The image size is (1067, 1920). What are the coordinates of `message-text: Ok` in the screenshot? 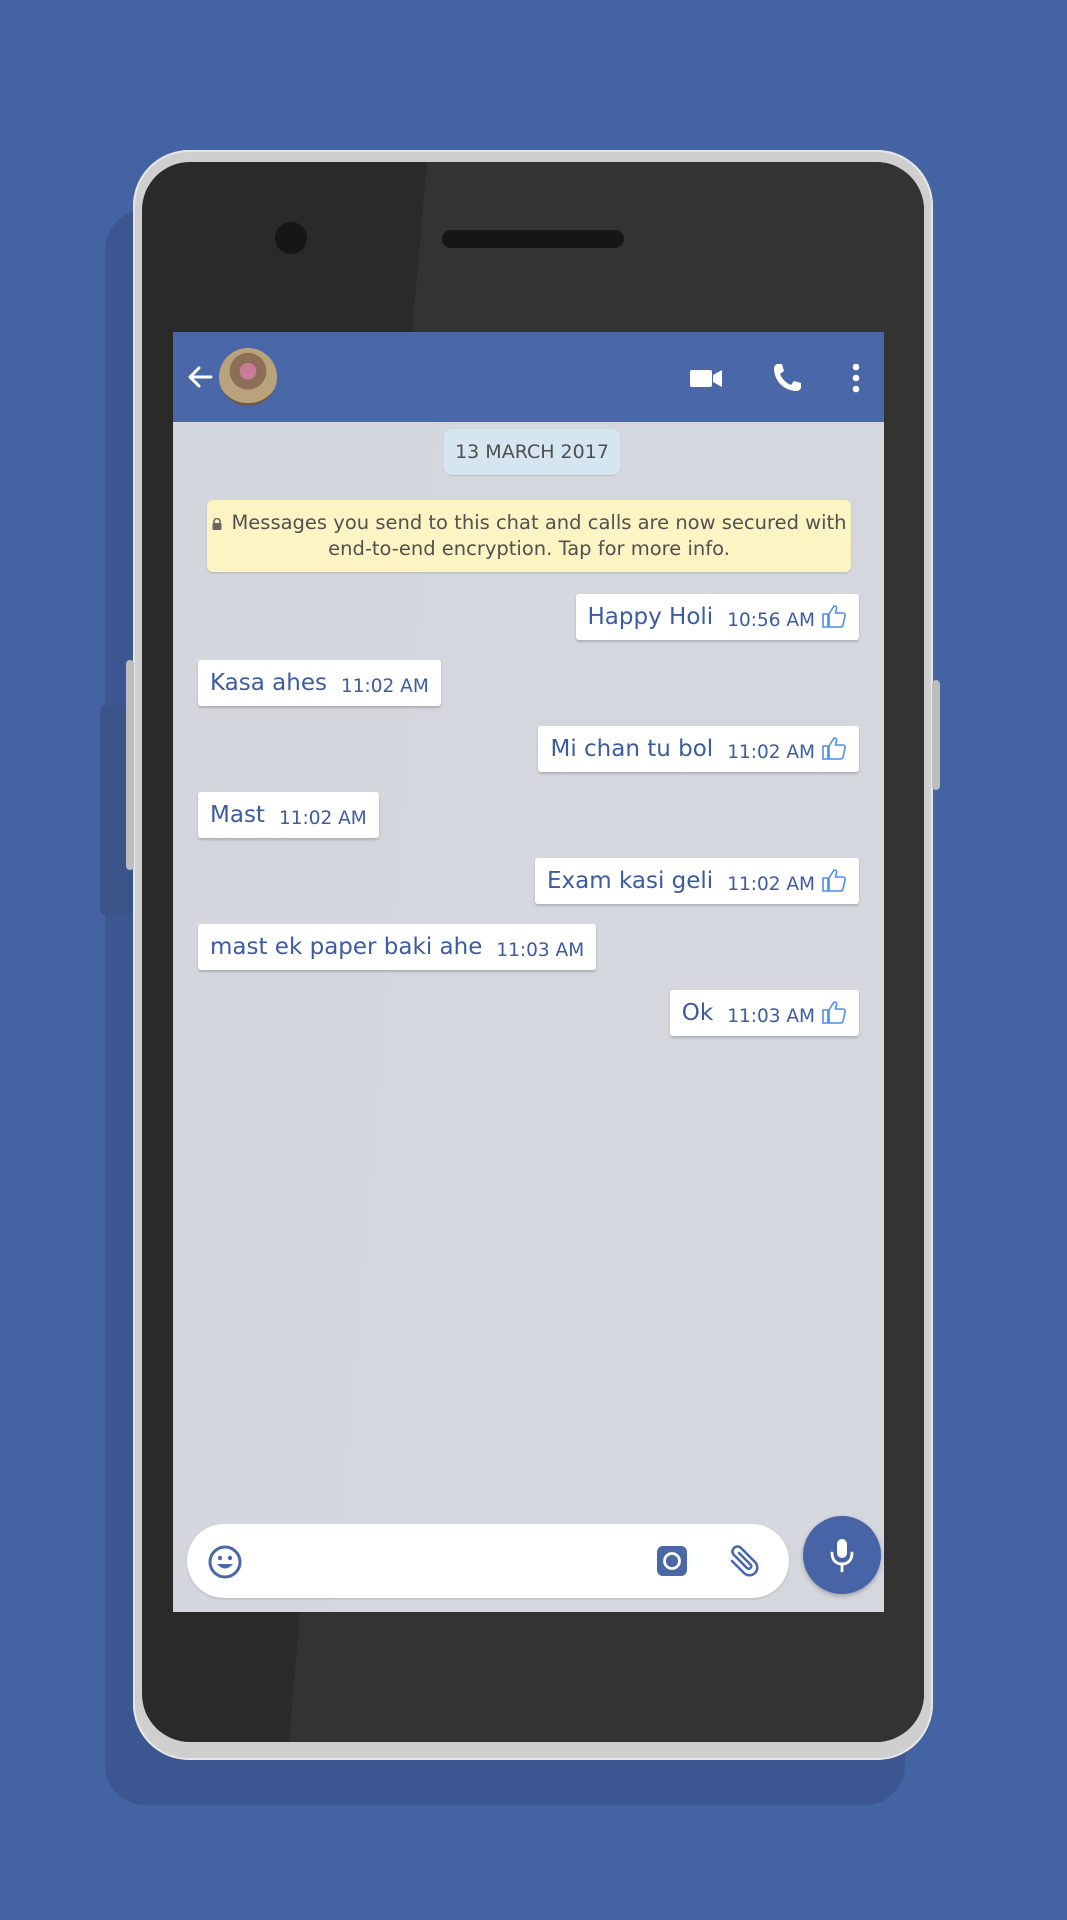 It's located at (697, 1013).